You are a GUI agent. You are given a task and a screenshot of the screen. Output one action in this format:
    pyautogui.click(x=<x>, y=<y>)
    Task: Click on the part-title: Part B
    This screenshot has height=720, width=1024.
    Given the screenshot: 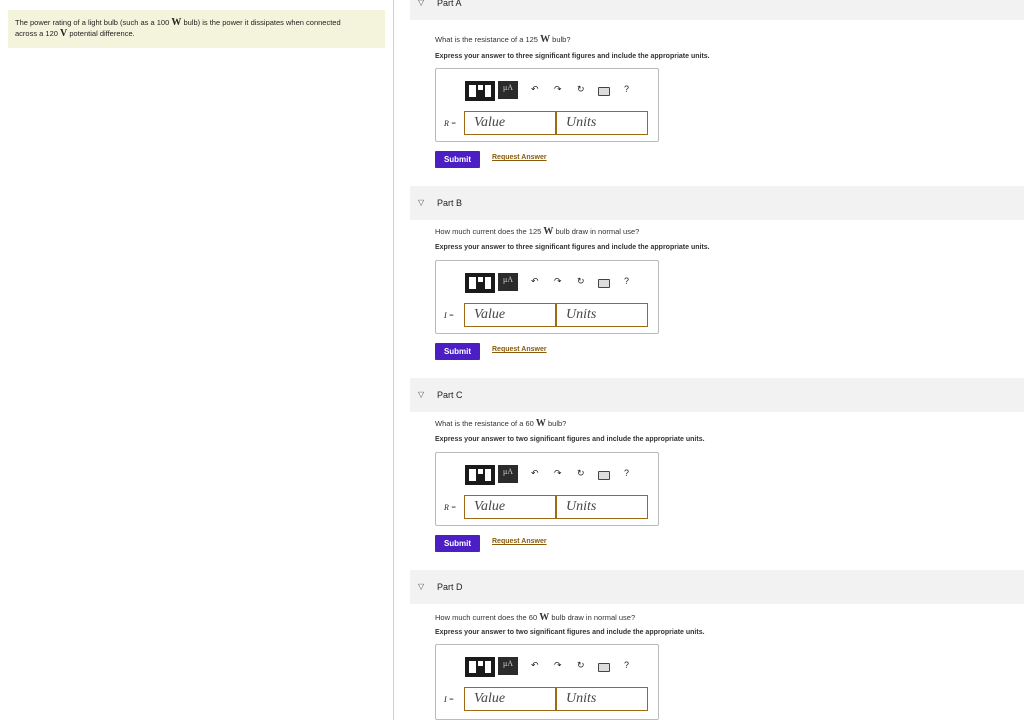 What is the action you would take?
    pyautogui.click(x=450, y=203)
    